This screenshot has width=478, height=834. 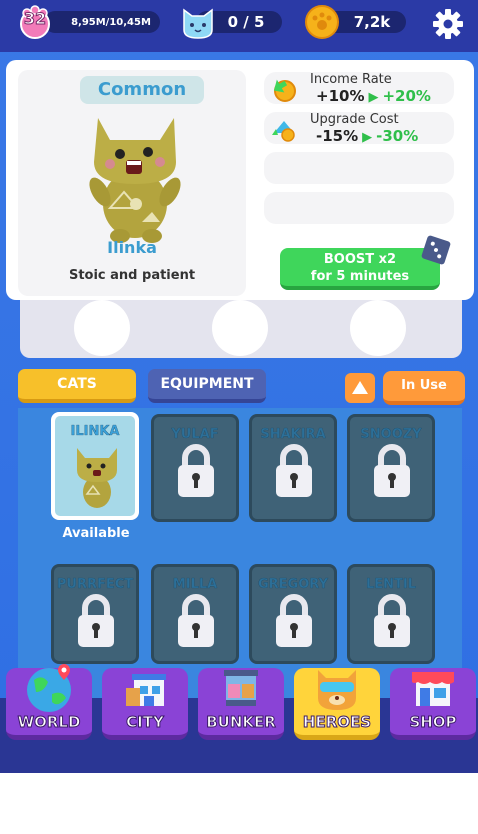 What do you see at coordinates (337, 722) in the screenshot?
I see `nav-heroes-label: HEROES` at bounding box center [337, 722].